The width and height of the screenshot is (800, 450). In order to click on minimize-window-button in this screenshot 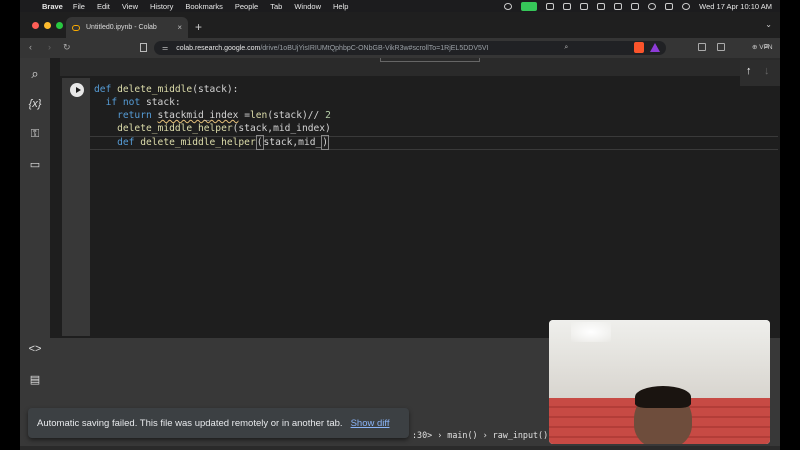, I will do `click(47, 25)`.